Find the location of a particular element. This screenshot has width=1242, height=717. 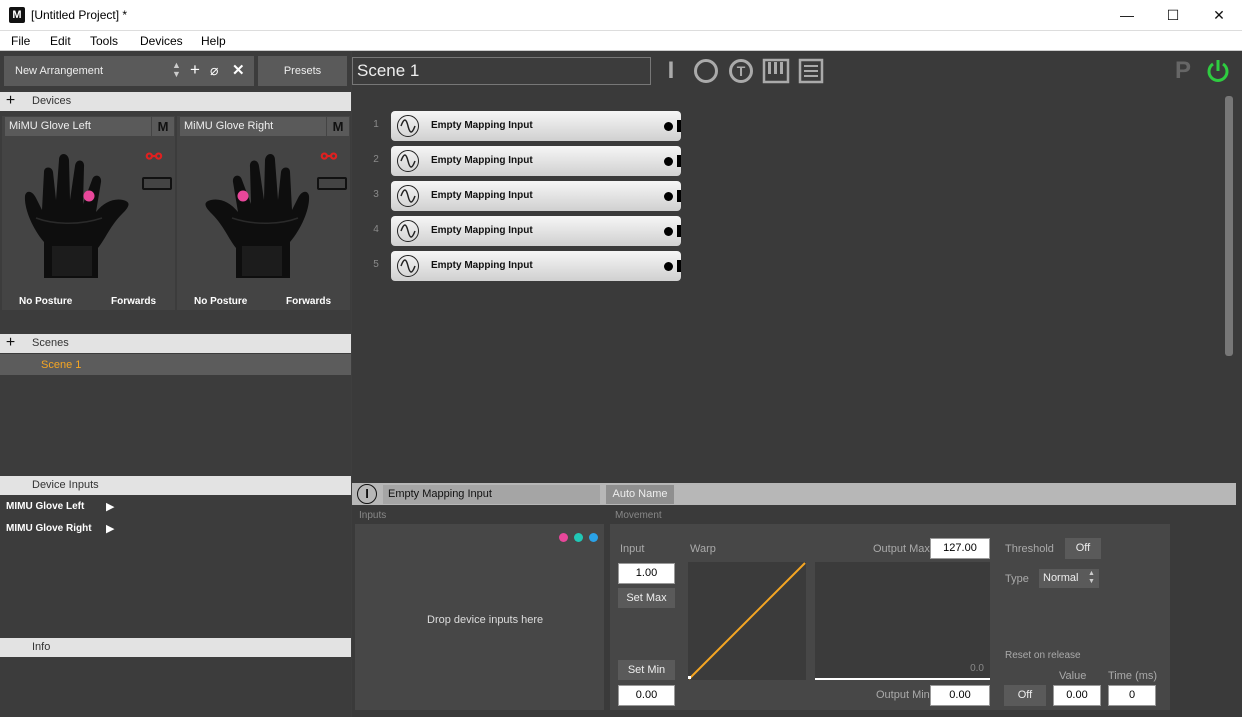

movement-label: Movement is located at coordinates (638, 515).